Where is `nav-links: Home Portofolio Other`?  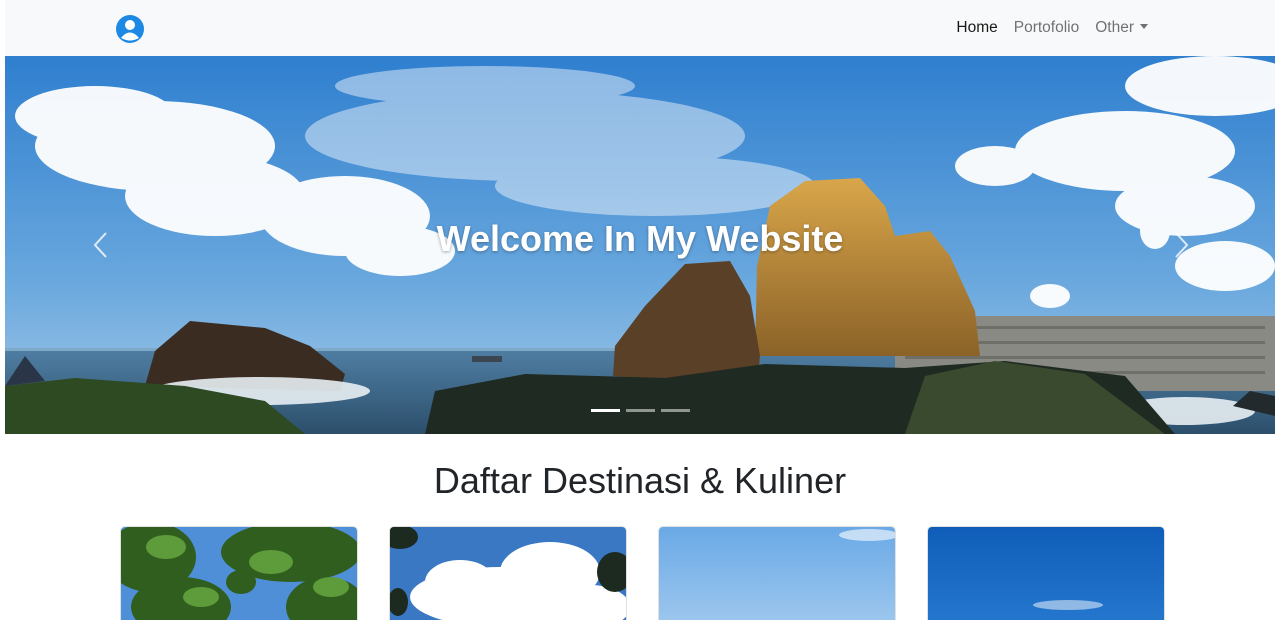
nav-links: Home Portofolio Other is located at coordinates (1052, 28).